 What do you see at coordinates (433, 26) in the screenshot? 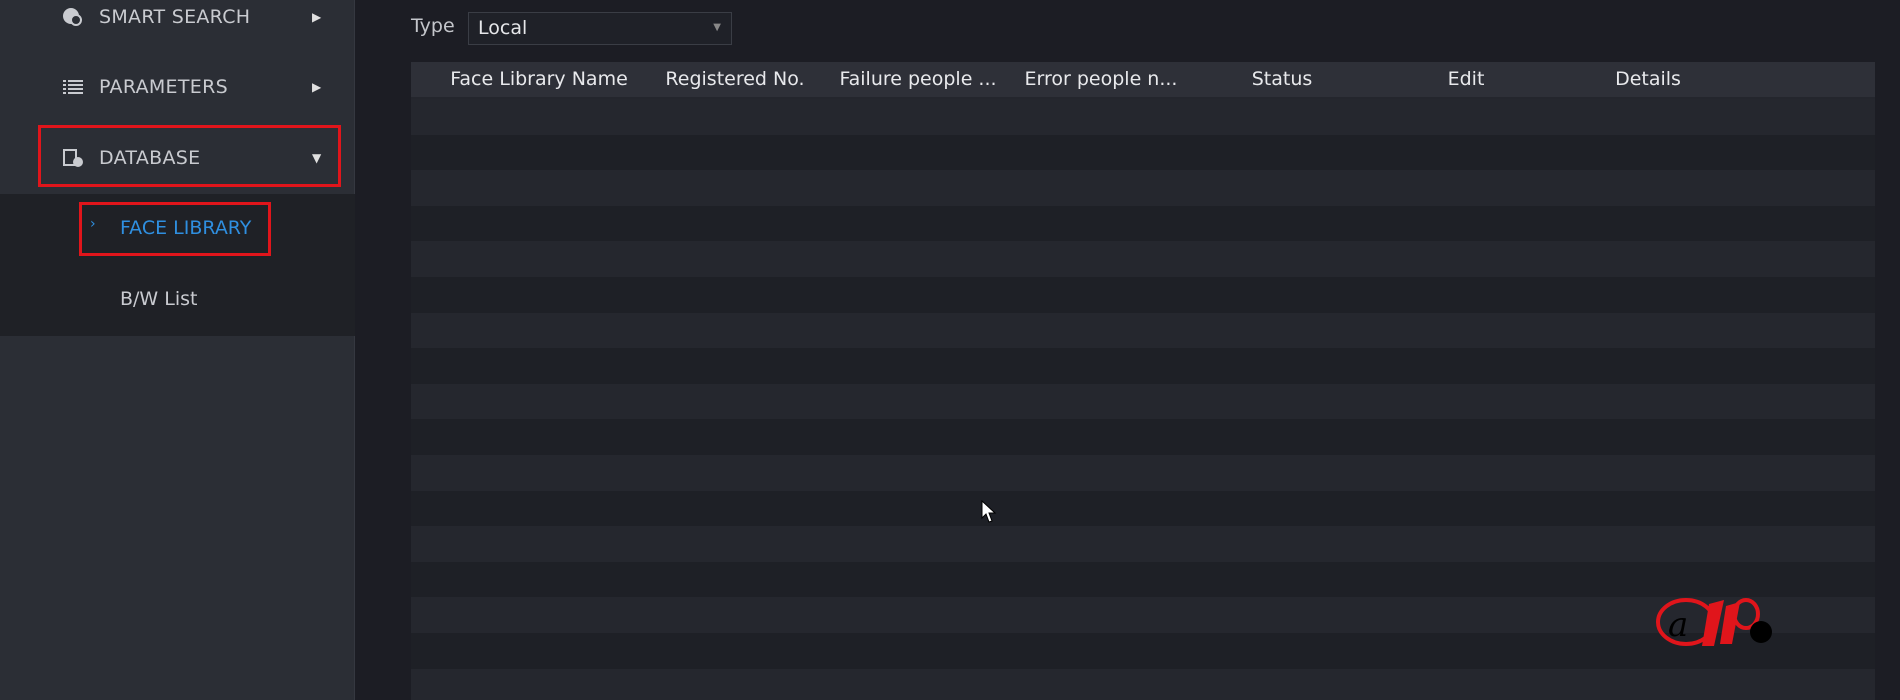
I see `type-label: Type` at bounding box center [433, 26].